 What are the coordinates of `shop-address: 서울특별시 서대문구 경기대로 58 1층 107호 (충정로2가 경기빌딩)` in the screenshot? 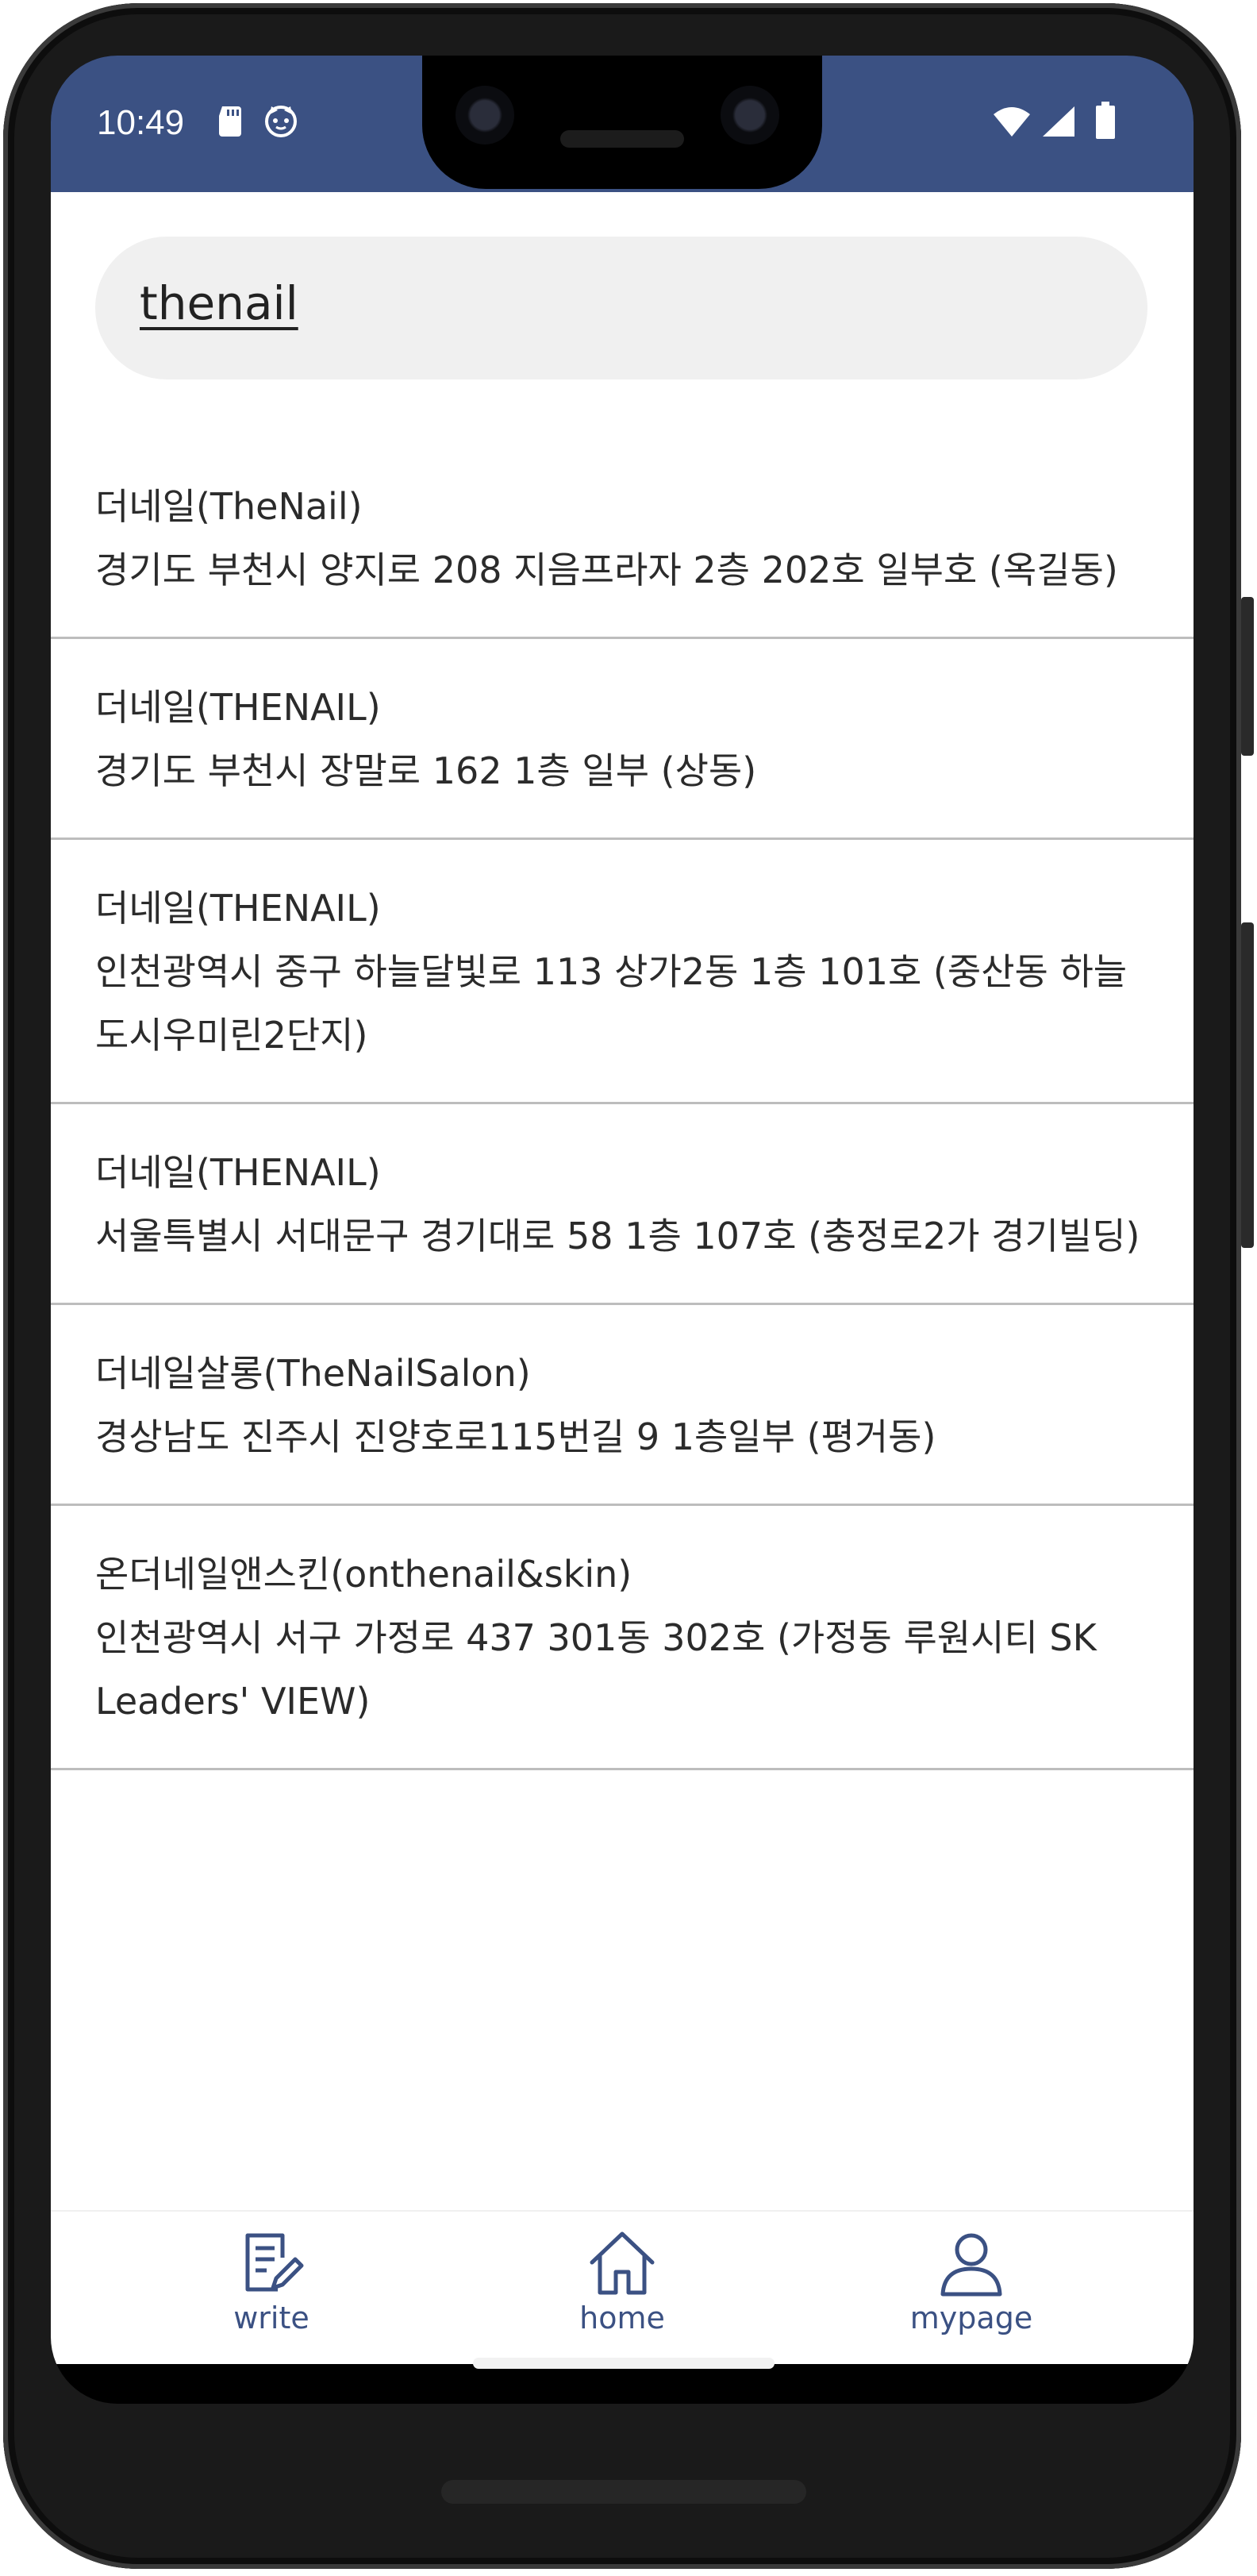 It's located at (617, 1236).